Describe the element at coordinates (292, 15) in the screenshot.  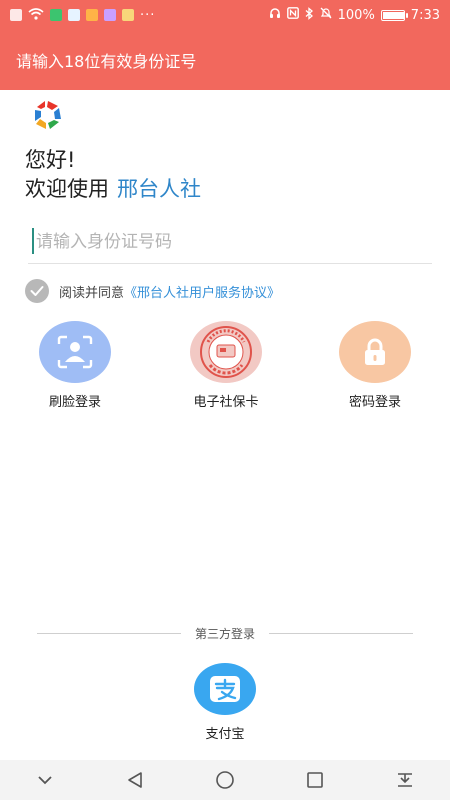
I see `nfc-icon` at that location.